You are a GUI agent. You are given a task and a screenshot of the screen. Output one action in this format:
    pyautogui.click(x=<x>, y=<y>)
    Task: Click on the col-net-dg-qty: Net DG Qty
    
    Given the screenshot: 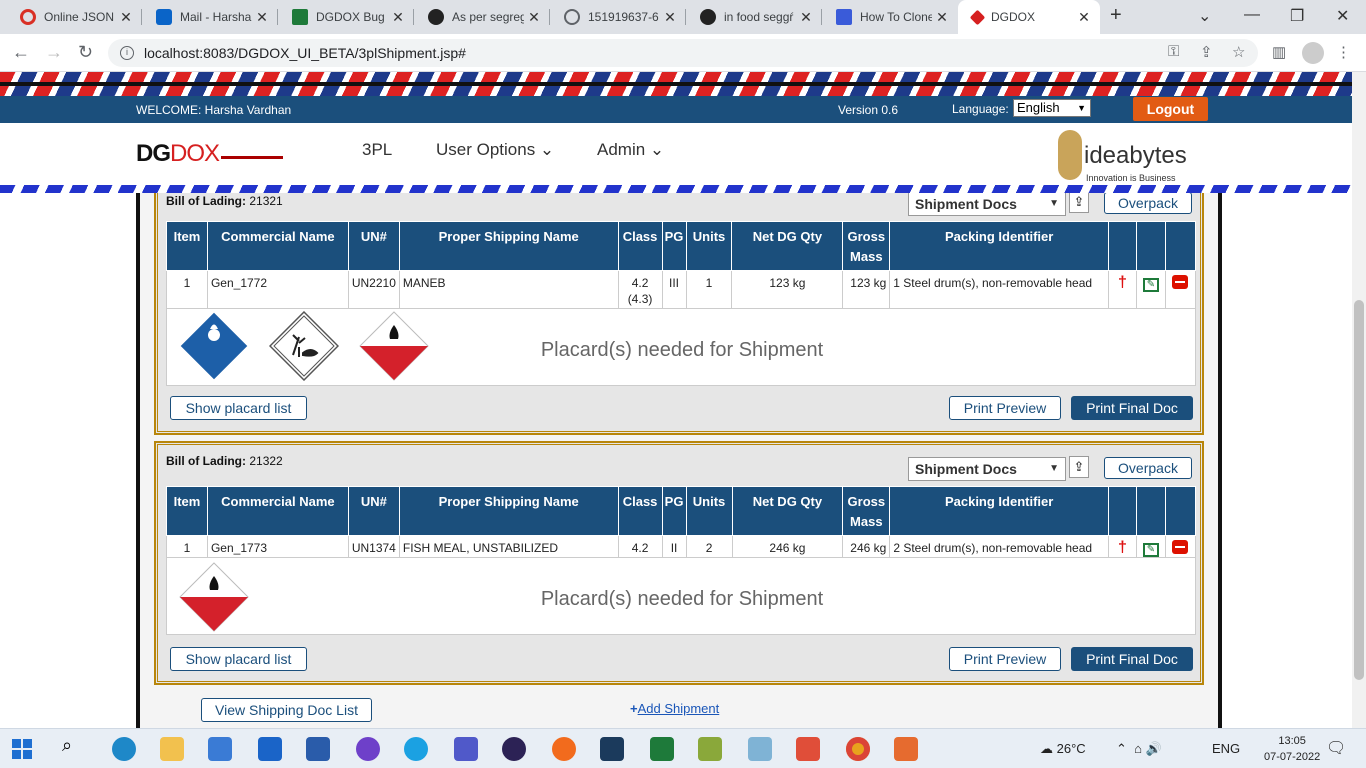 What is the action you would take?
    pyautogui.click(x=787, y=511)
    